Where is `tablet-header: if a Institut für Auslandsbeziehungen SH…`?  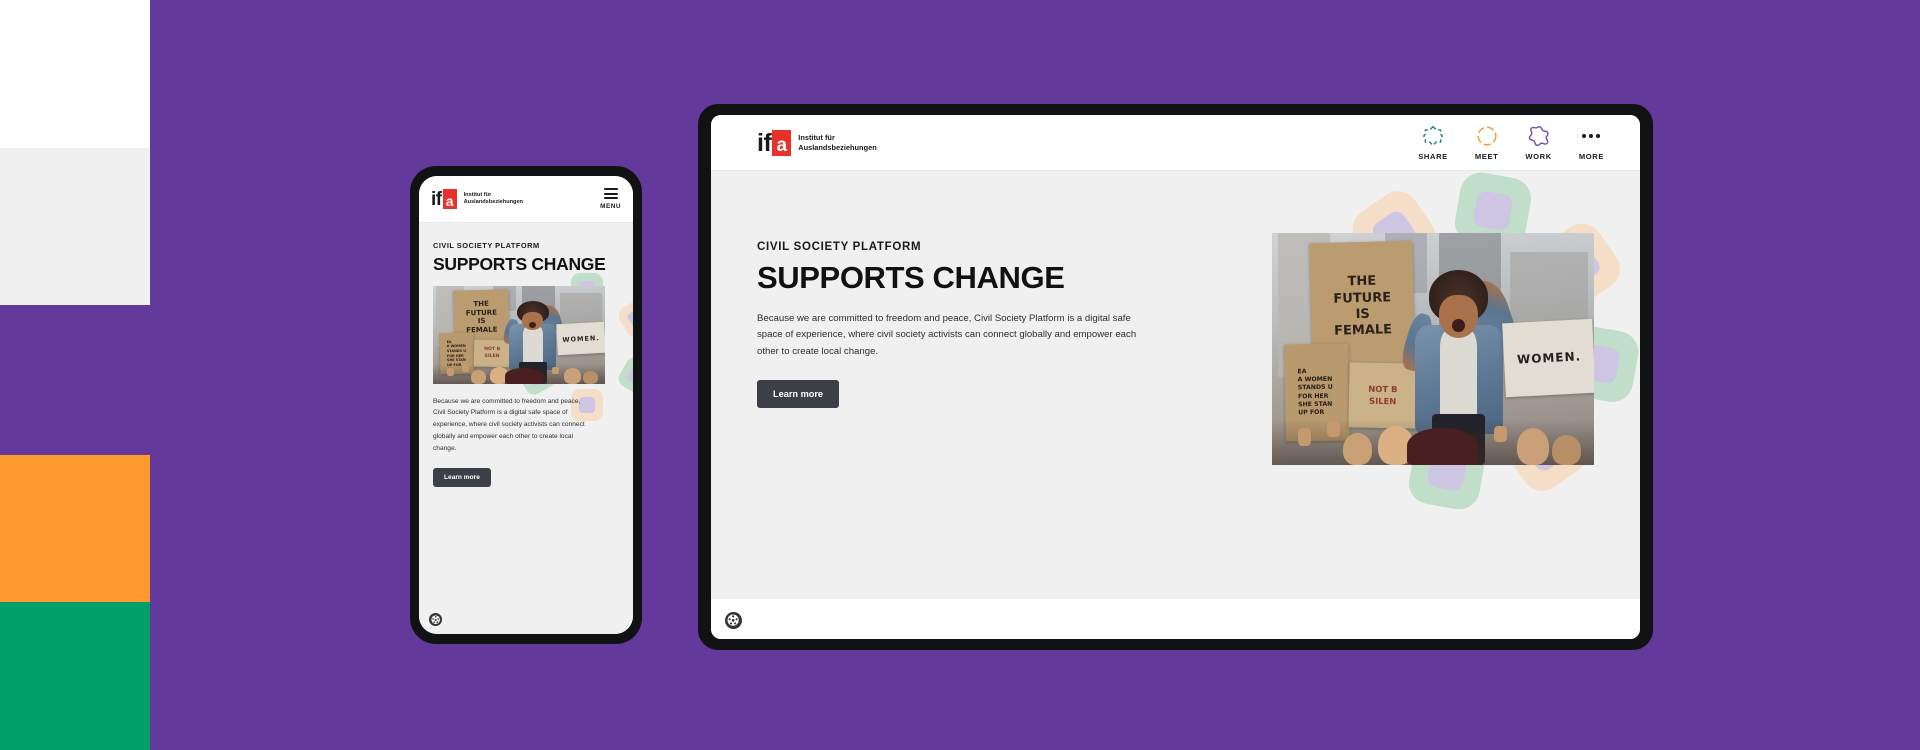 tablet-header: if a Institut für Auslandsbeziehungen SH… is located at coordinates (1175, 143).